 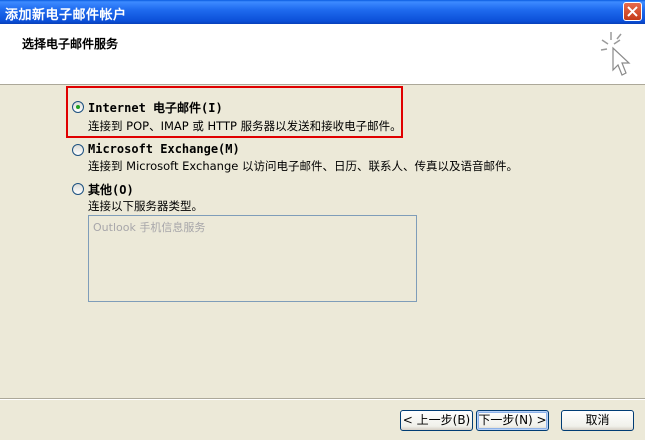 What do you see at coordinates (322, 399) in the screenshot?
I see `footer-divider` at bounding box center [322, 399].